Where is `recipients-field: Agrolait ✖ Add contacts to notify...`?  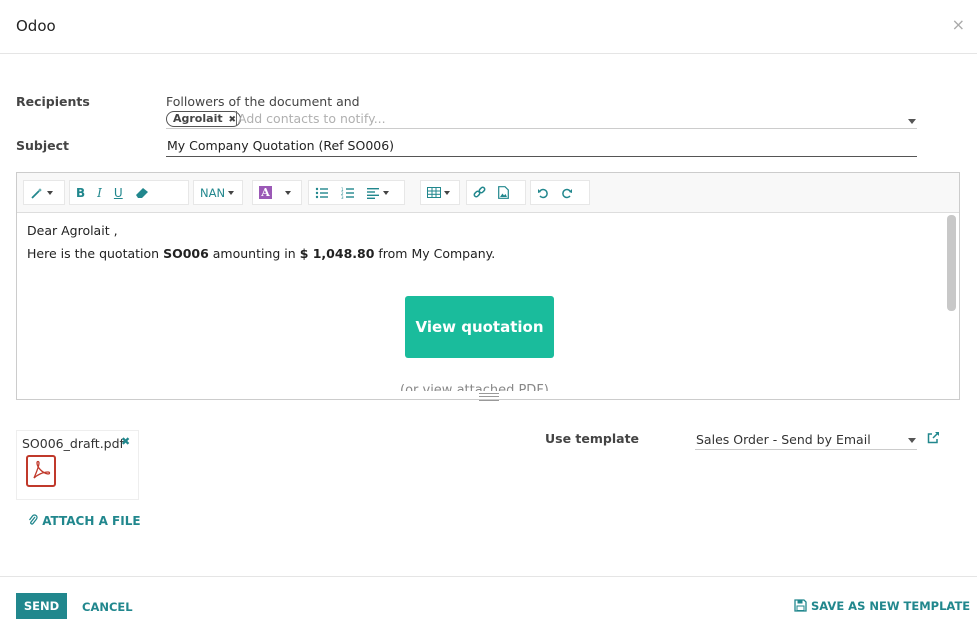 recipients-field: Agrolait ✖ Add contacts to notify... is located at coordinates (541, 119).